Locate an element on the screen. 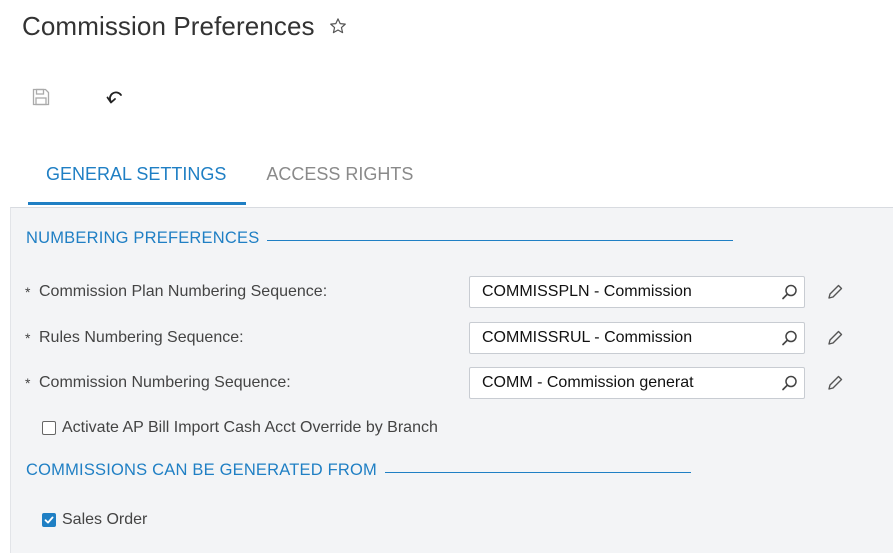 This screenshot has width=893, height=553. commission-plan-numbering-selector: COMMISSPLN - Commission is located at coordinates (637, 292).